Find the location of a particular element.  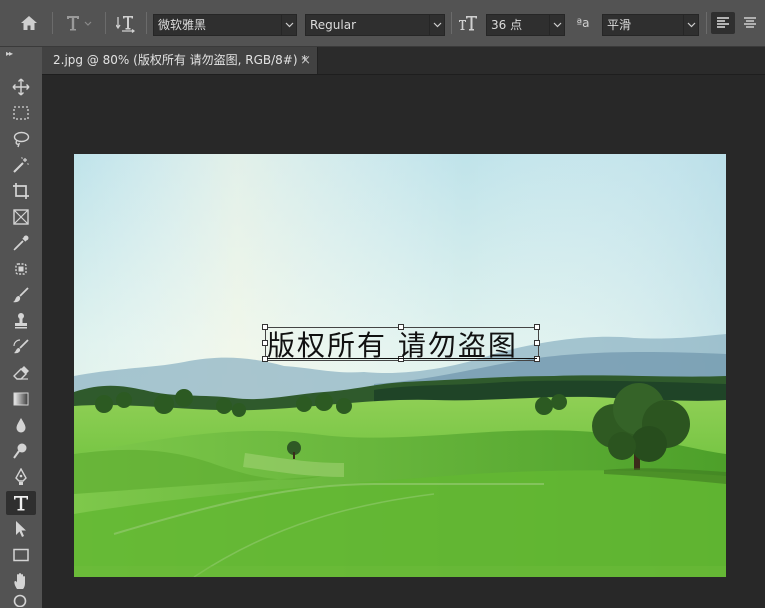

eraser-tool is located at coordinates (21, 373).